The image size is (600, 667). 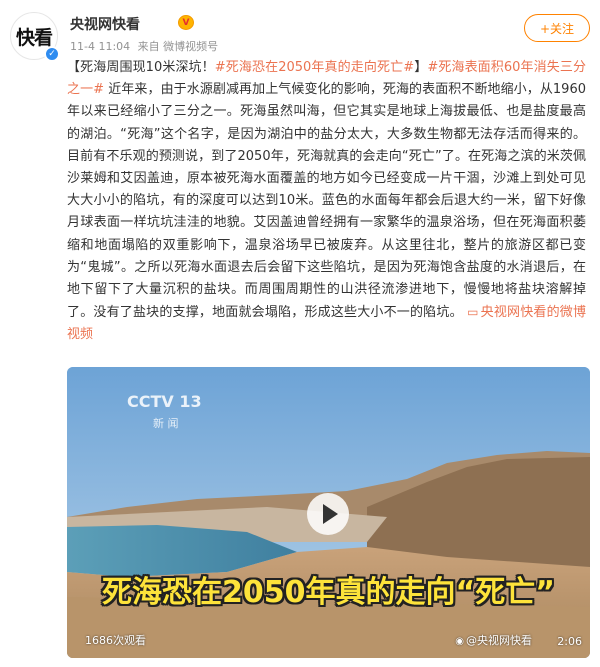 I want to click on verified-icon: ✓, so click(x=52, y=54).